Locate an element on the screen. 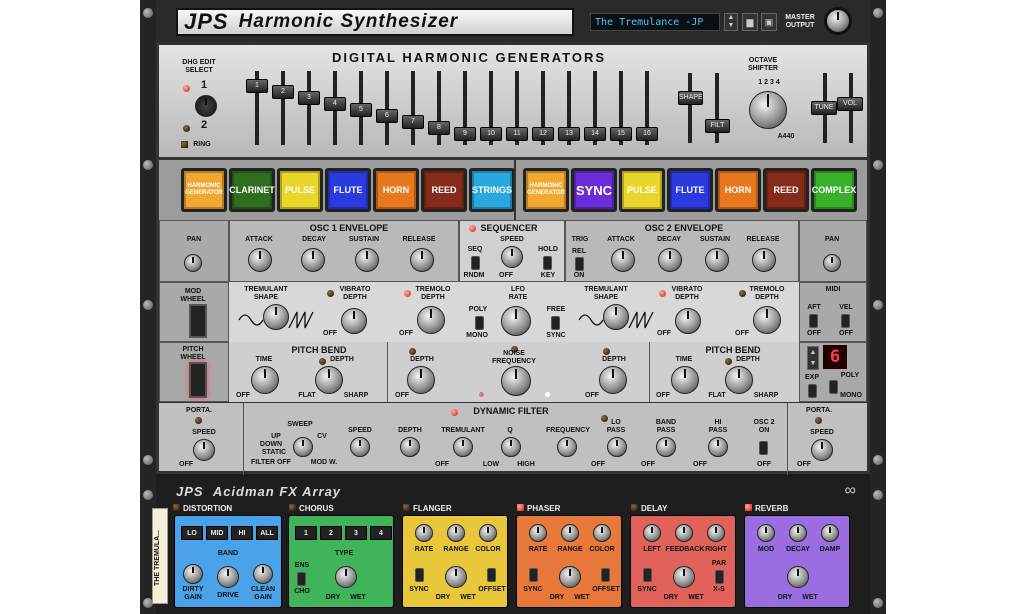 The height and width of the screenshot is (614, 1024). bandpass-knob is located at coordinates (666, 447).